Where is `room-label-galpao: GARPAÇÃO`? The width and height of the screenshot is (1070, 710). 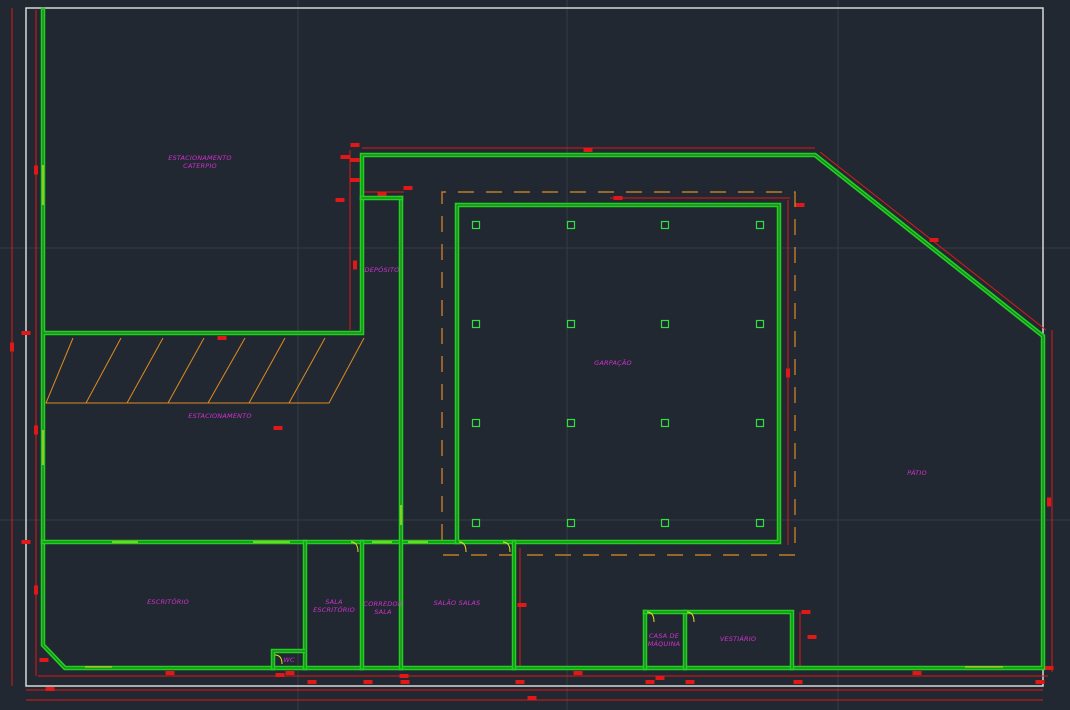
room-label-galpao: GARPAÇÃO is located at coordinates (613, 362).